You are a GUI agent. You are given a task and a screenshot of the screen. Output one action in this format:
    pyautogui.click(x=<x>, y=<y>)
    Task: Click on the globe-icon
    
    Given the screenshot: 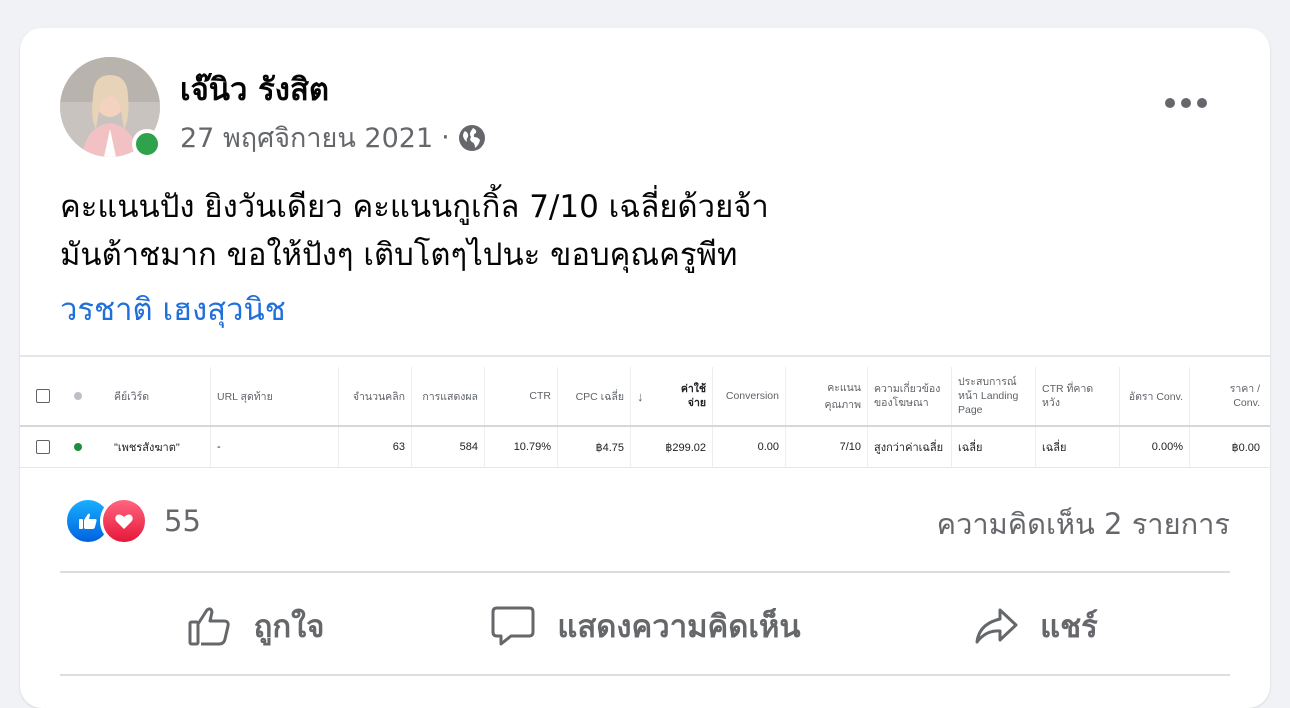 What is the action you would take?
    pyautogui.click(x=471, y=137)
    